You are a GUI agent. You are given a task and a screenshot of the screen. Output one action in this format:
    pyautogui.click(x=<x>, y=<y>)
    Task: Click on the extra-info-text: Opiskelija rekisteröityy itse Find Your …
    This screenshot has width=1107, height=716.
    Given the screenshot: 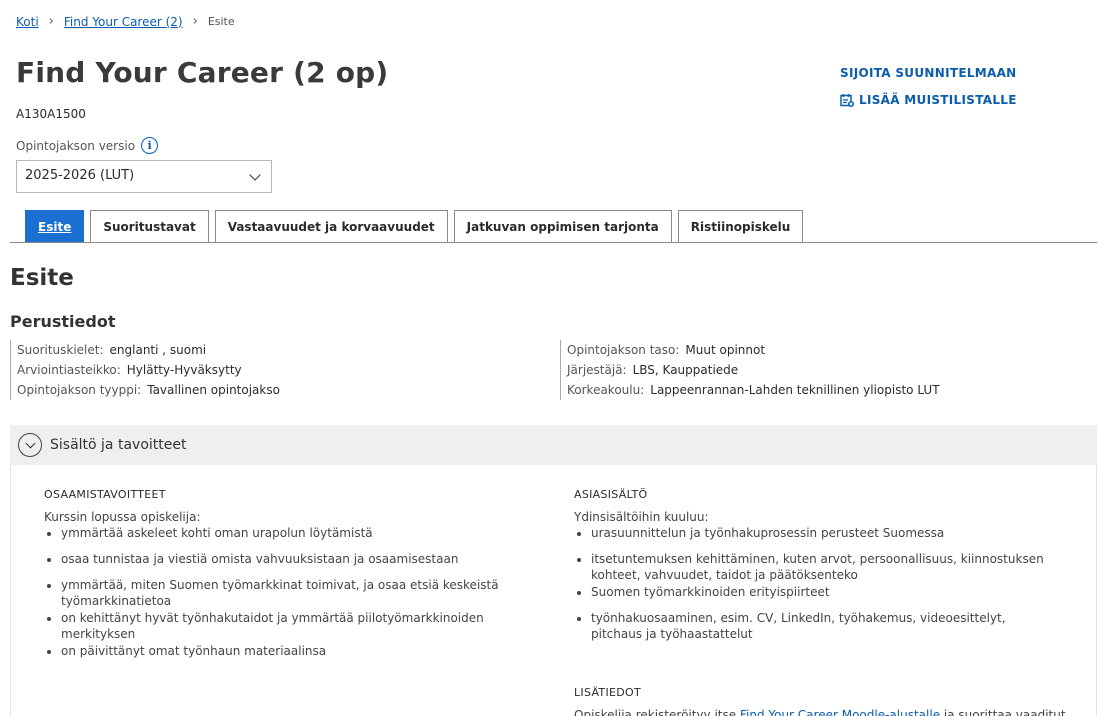 What is the action you would take?
    pyautogui.click(x=820, y=711)
    